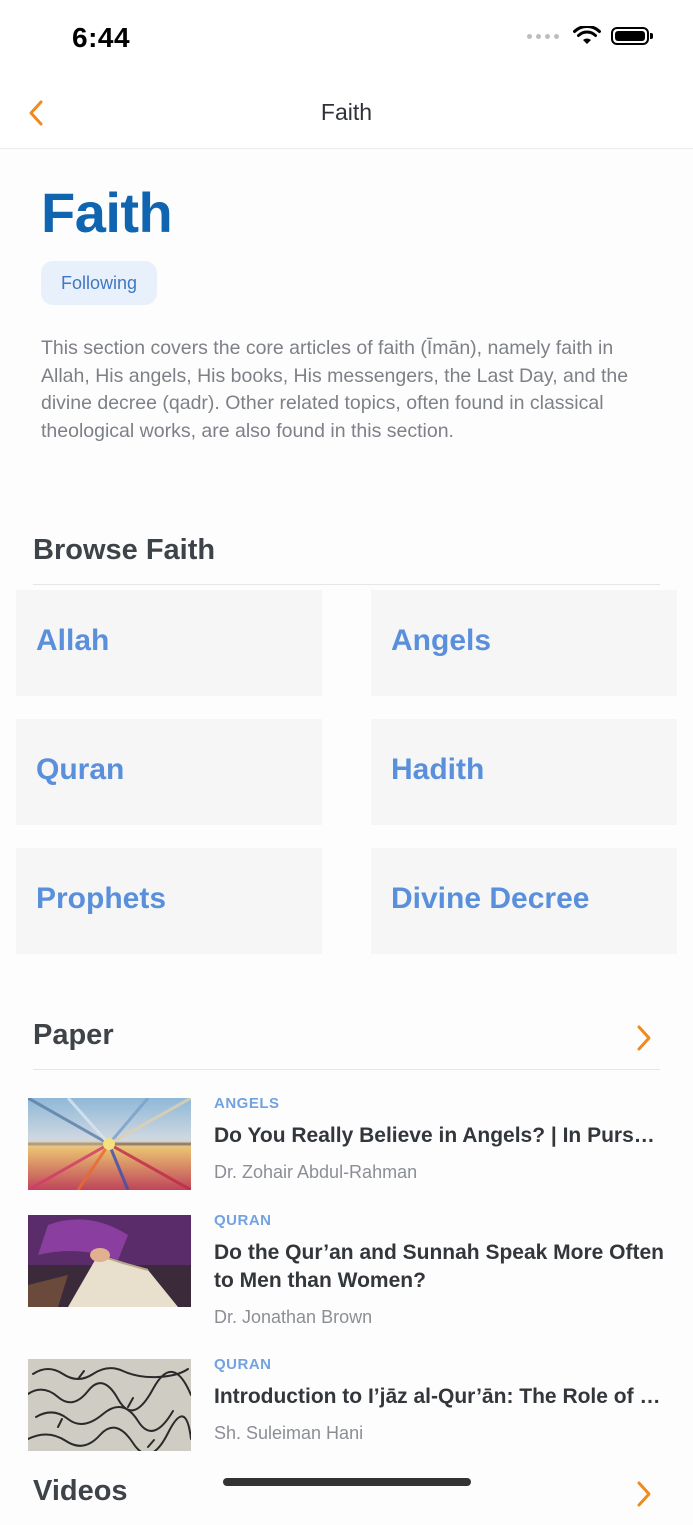  What do you see at coordinates (247, 1103) in the screenshot?
I see `article-category: ANGELS` at bounding box center [247, 1103].